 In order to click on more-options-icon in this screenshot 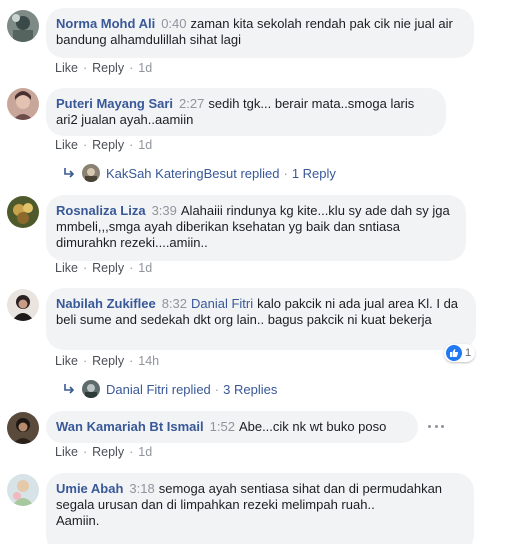, I will do `click(436, 426)`.